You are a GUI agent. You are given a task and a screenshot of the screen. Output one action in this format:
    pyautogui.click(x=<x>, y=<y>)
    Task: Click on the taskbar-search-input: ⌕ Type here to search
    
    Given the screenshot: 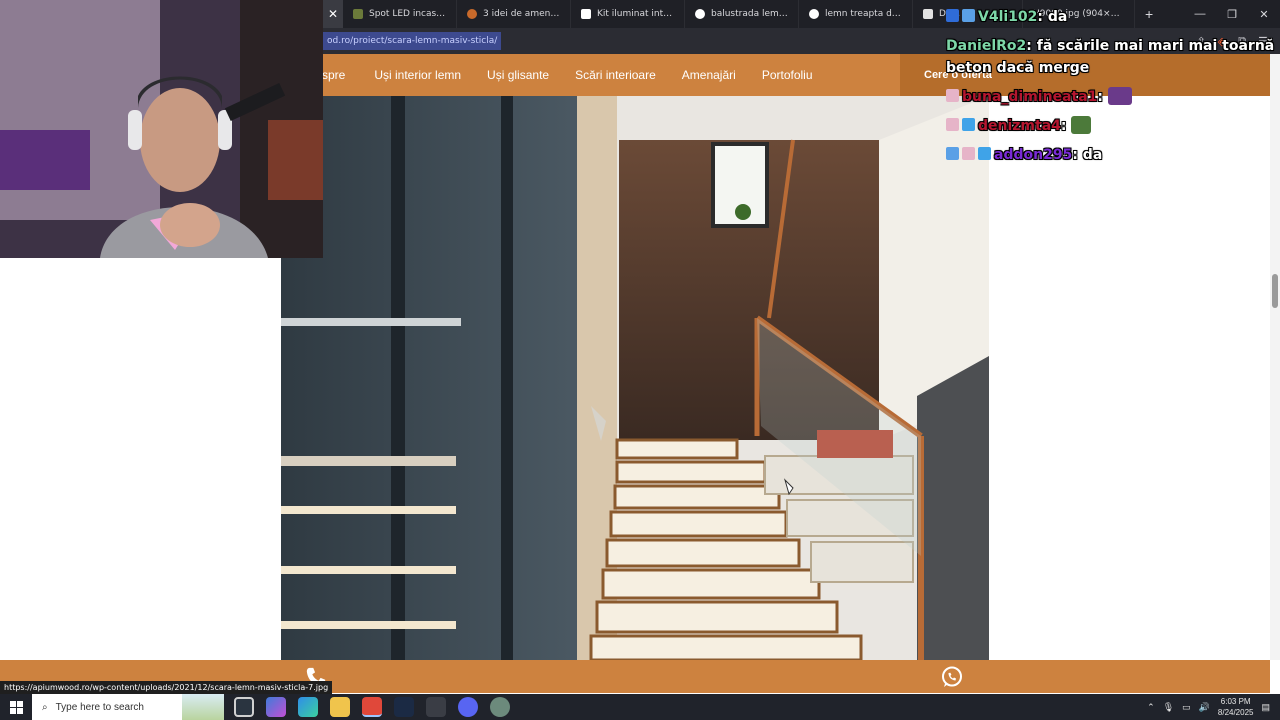 What is the action you would take?
    pyautogui.click(x=128, y=707)
    